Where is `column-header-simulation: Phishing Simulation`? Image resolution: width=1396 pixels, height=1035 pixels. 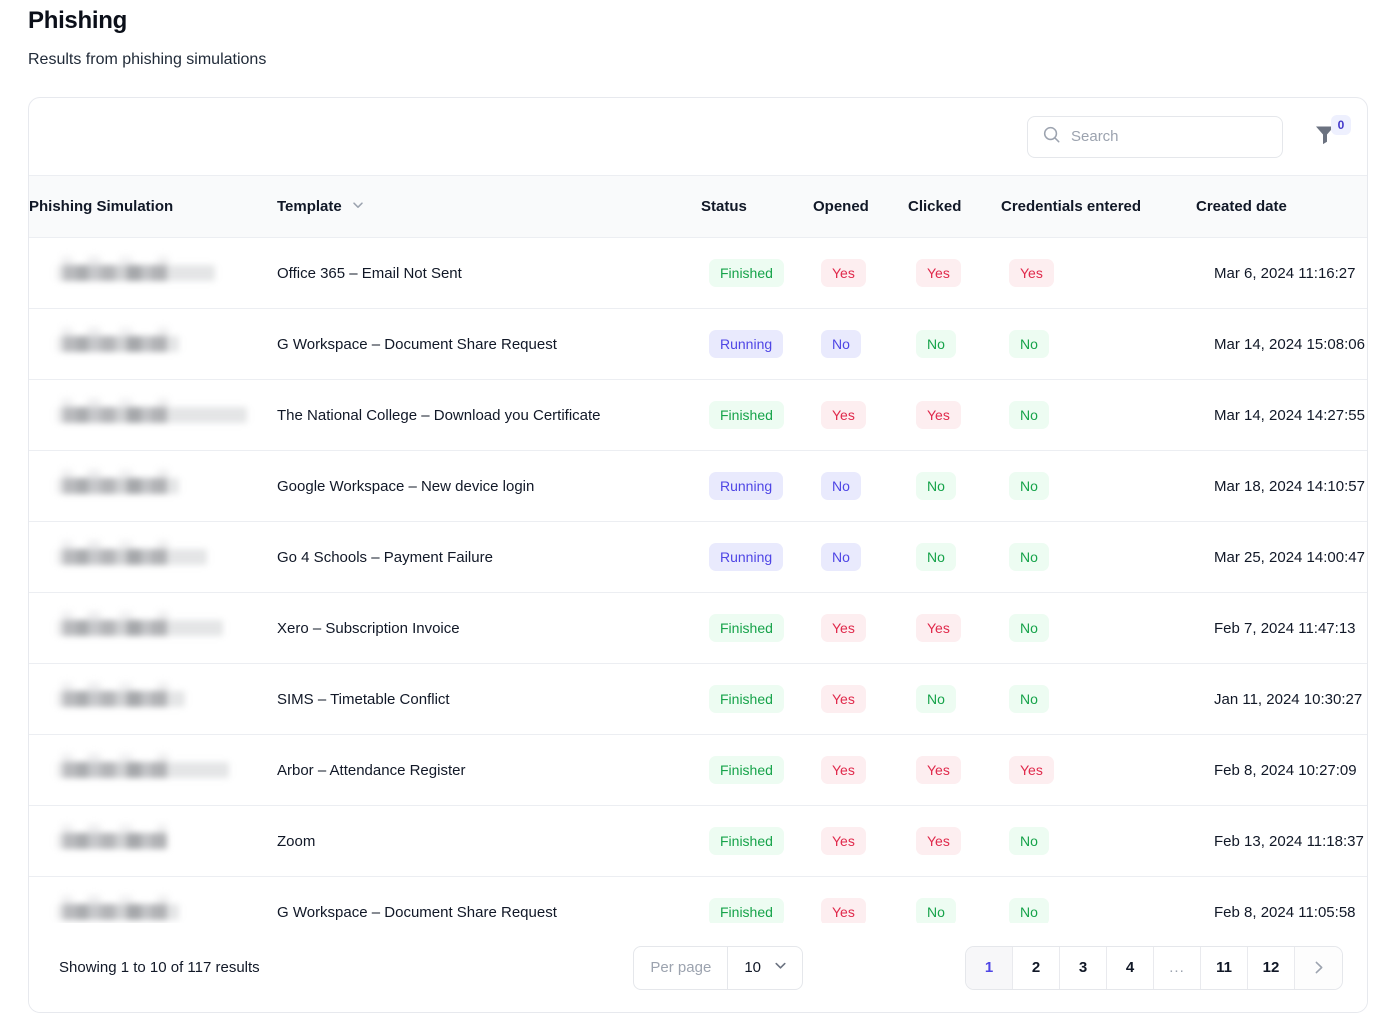 column-header-simulation: Phishing Simulation is located at coordinates (153, 206).